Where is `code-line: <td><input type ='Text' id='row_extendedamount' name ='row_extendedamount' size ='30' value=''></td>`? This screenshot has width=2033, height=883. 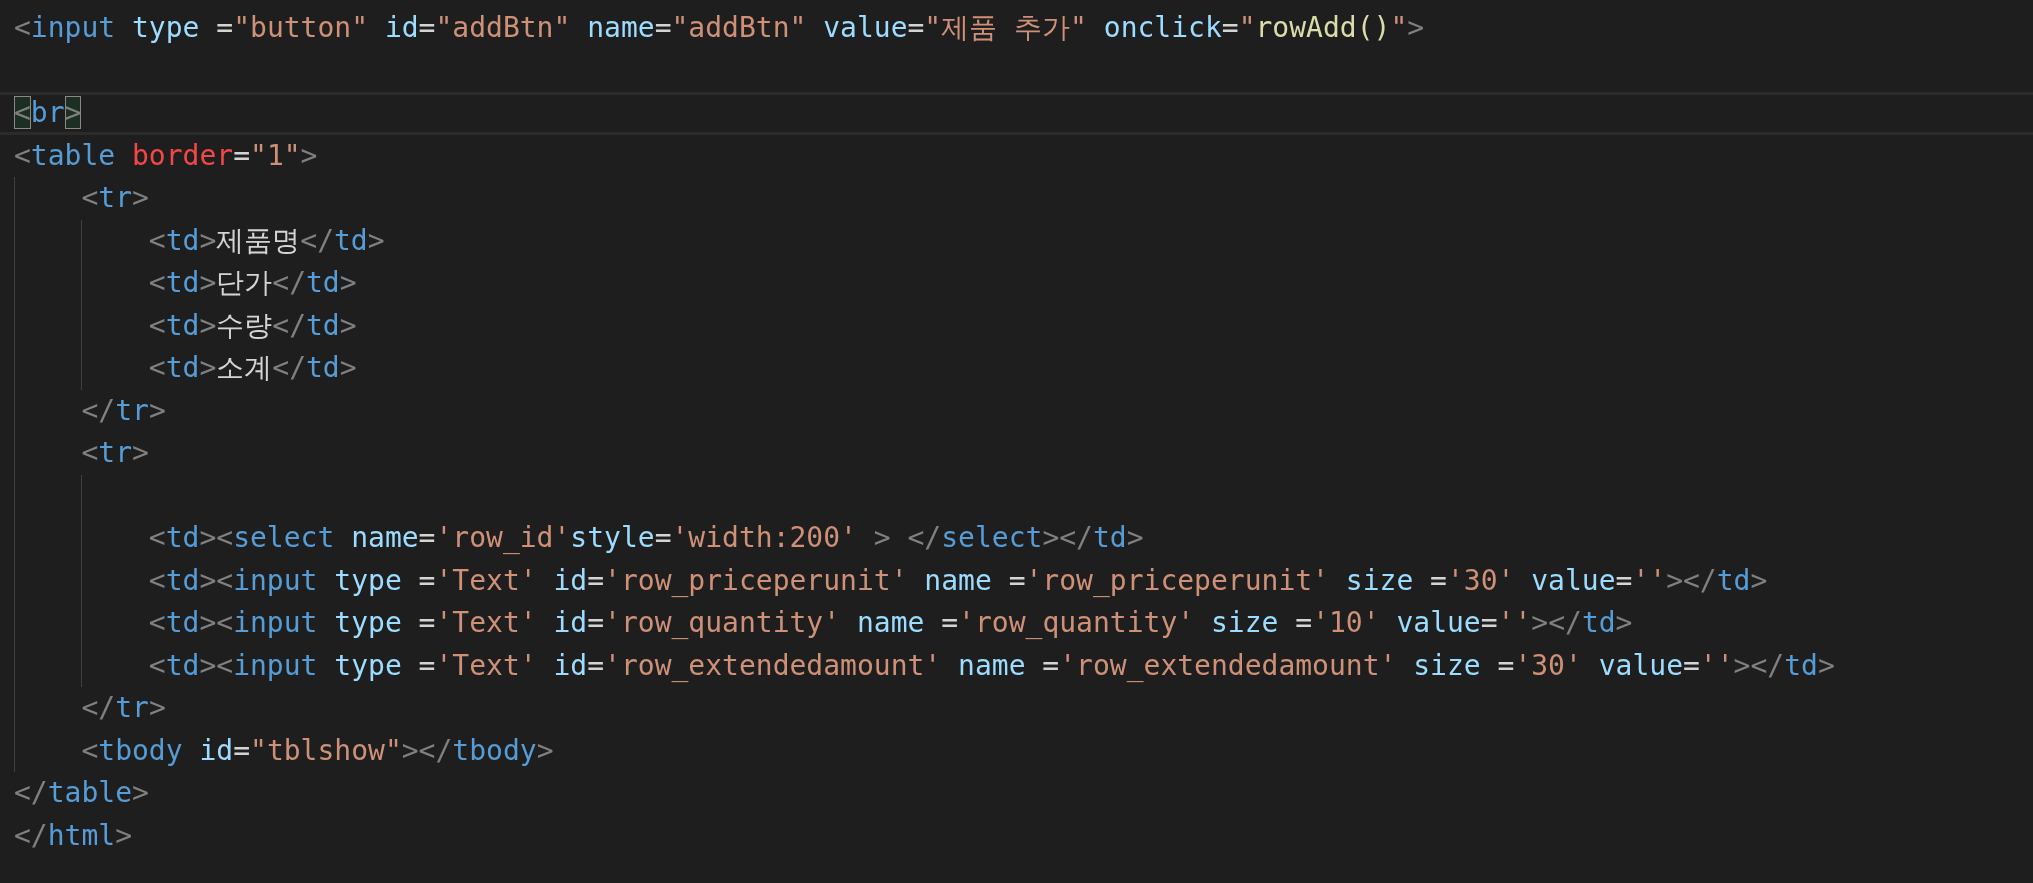
code-line: <td><input type ='Text' id='row_extendedamount' name ='row_extendedamount' size ='30' value=''></td> is located at coordinates (991, 665).